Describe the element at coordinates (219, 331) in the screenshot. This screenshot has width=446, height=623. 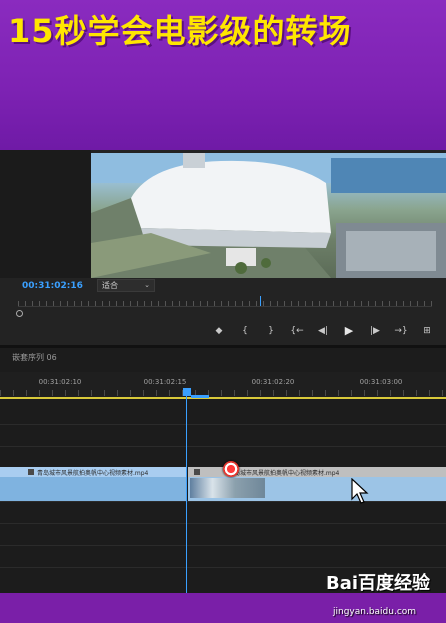
I see `add-marker-icon: ◆` at that location.